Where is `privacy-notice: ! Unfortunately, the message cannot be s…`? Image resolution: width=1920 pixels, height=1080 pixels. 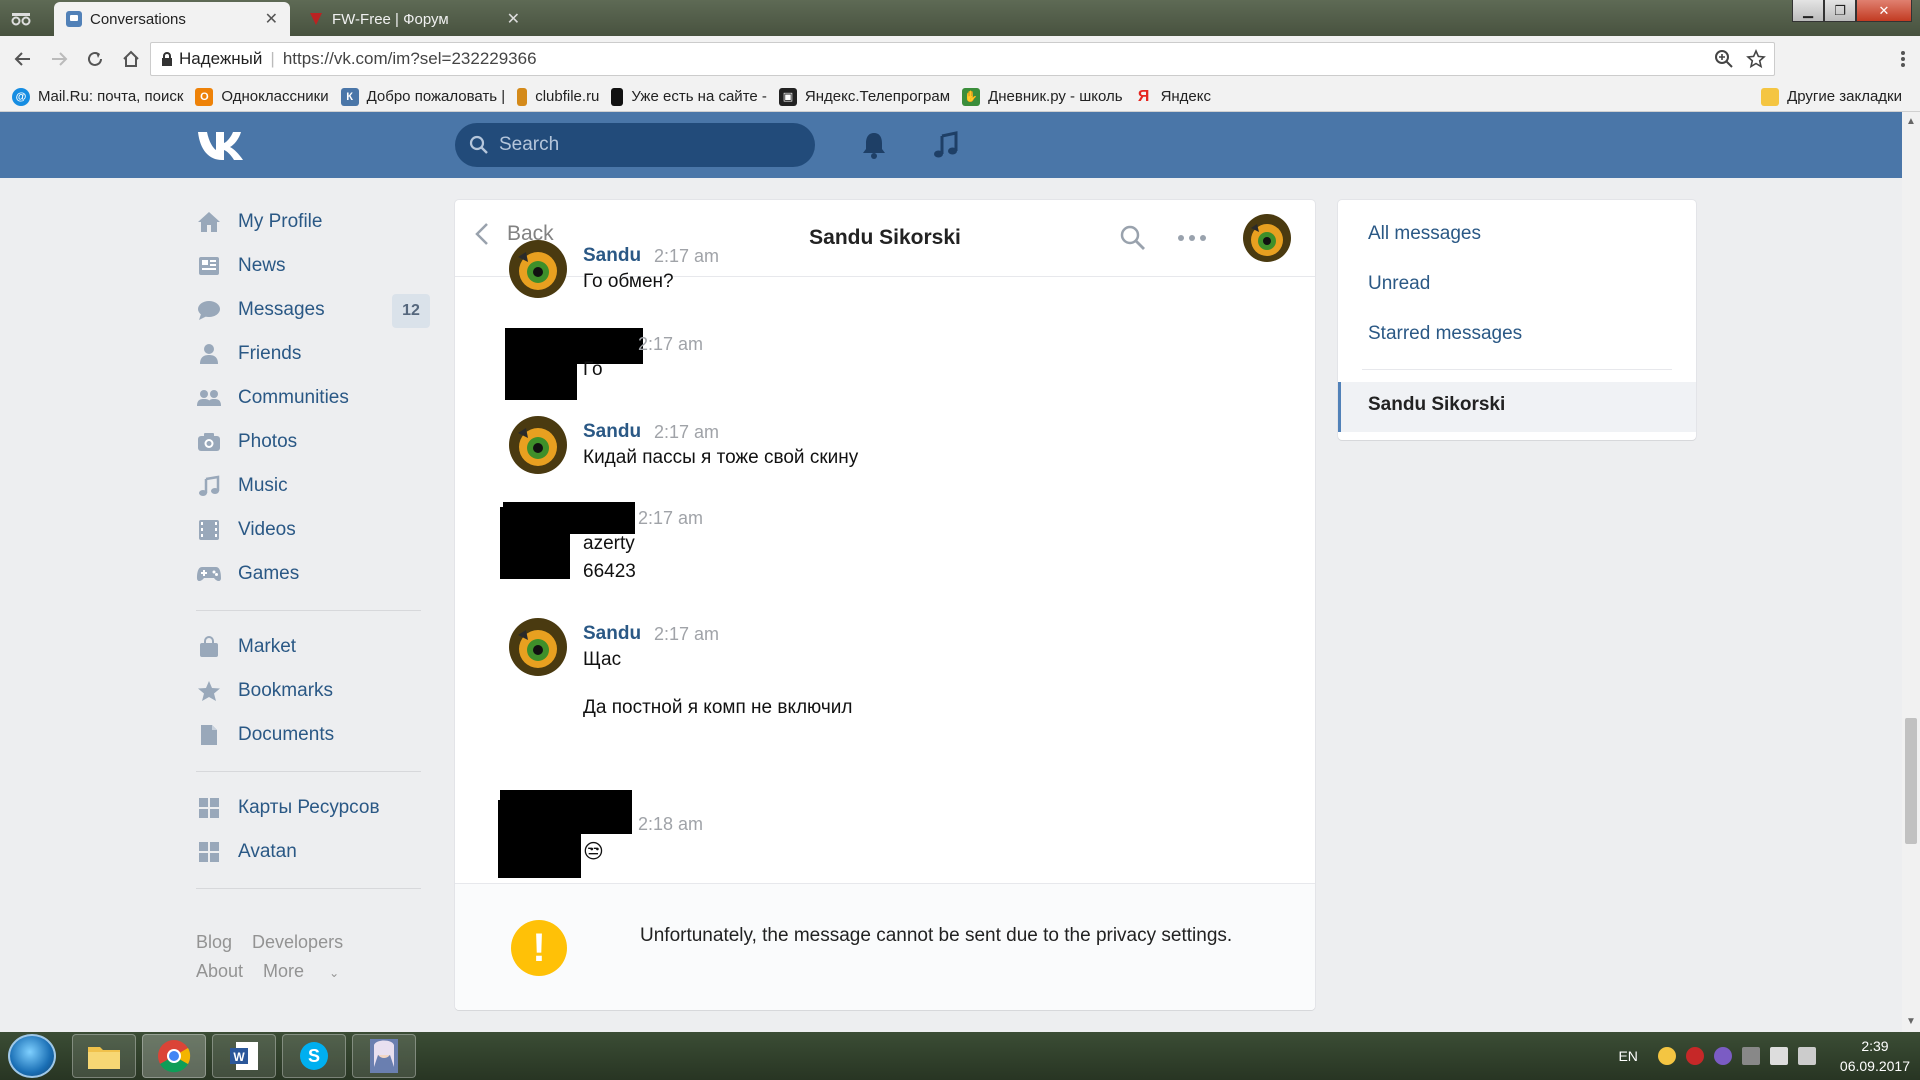
privacy-notice: ! Unfortunately, the message cannot be s… is located at coordinates (885, 946).